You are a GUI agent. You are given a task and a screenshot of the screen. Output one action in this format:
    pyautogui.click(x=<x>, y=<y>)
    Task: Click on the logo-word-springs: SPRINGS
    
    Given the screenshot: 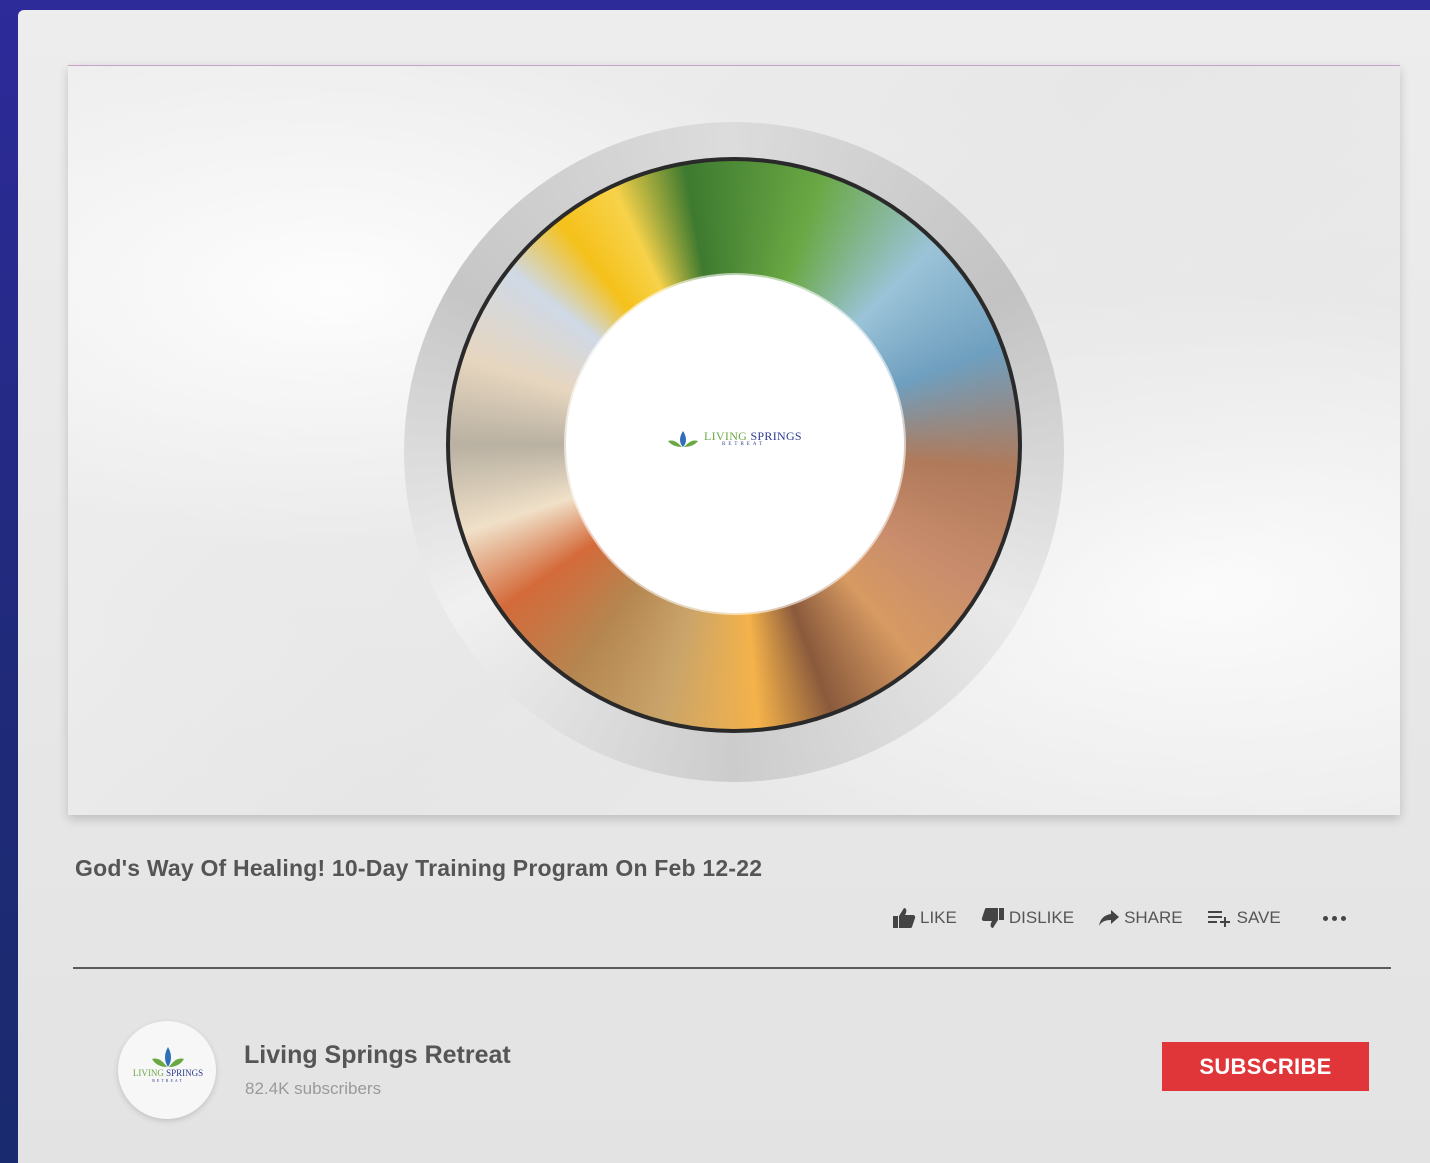 What is the action you would take?
    pyautogui.click(x=776, y=435)
    